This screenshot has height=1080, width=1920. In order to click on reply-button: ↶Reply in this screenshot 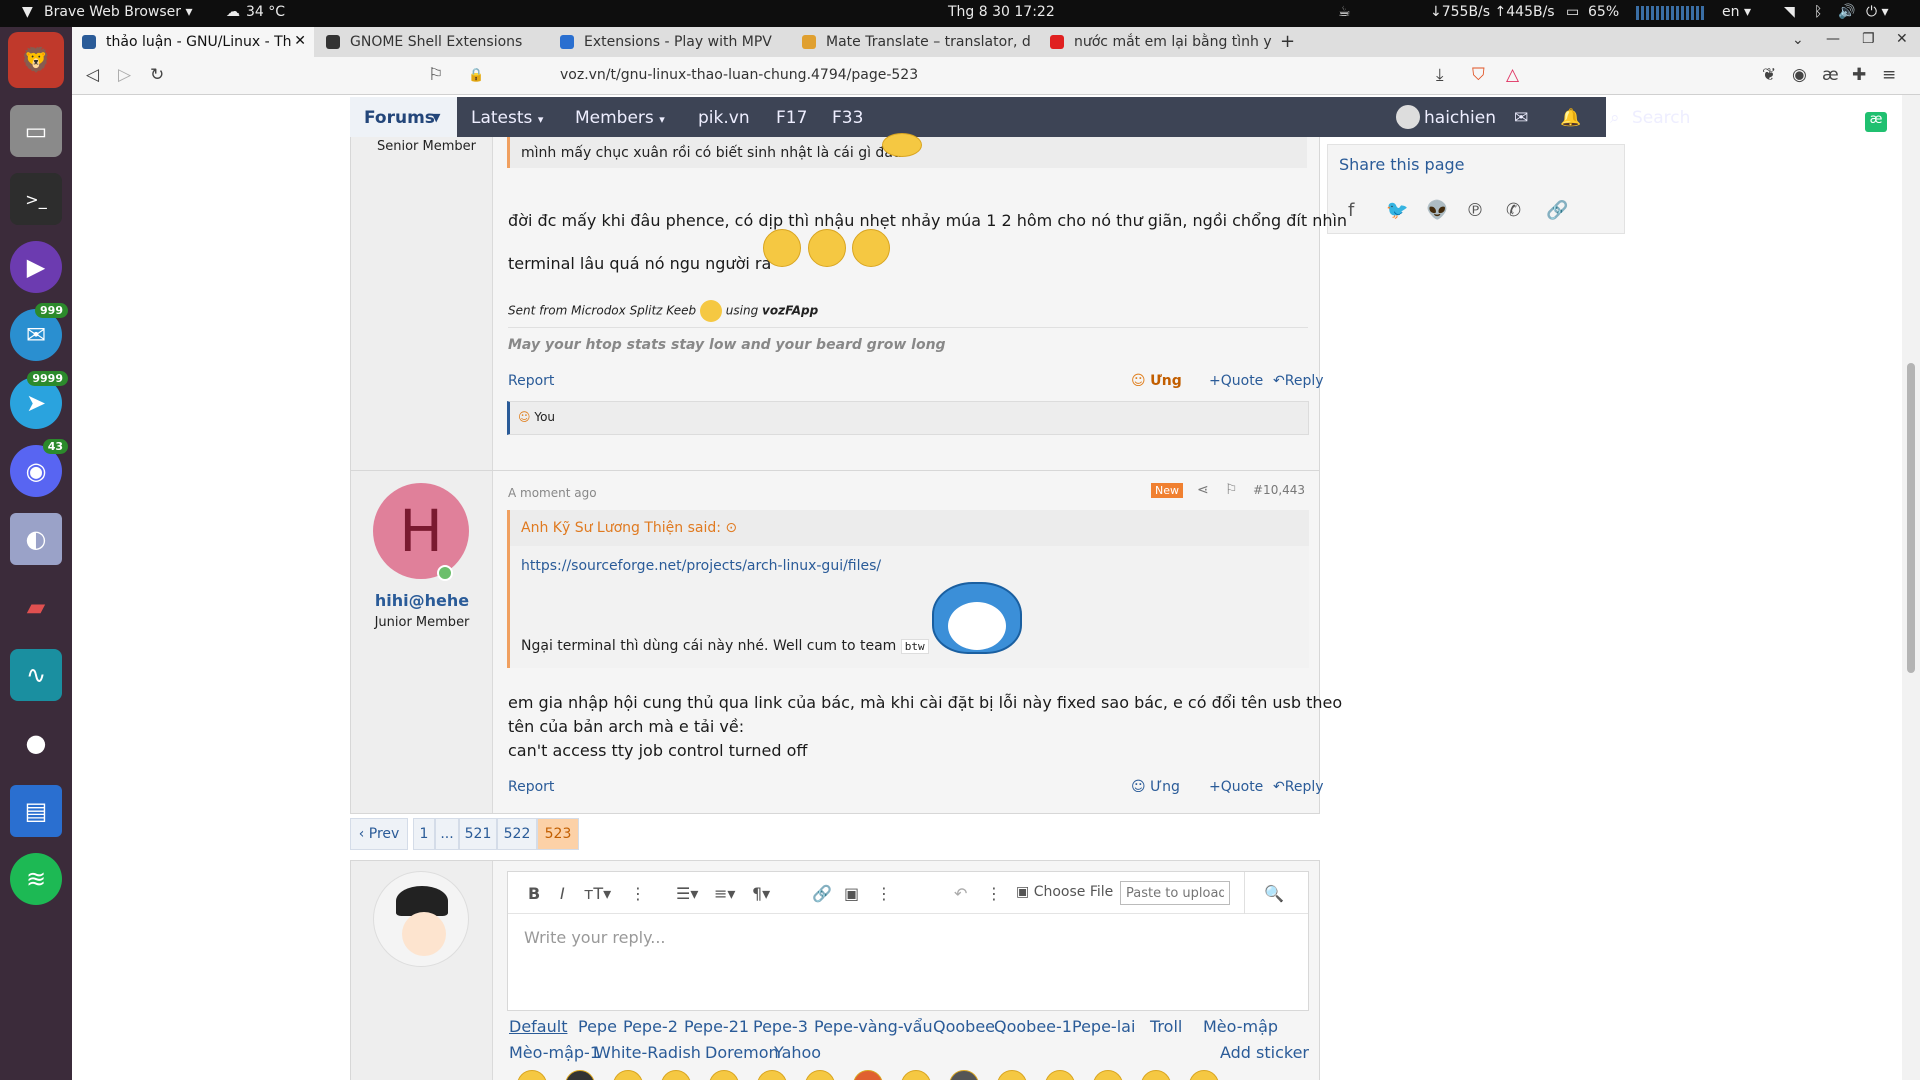, I will do `click(1298, 787)`.